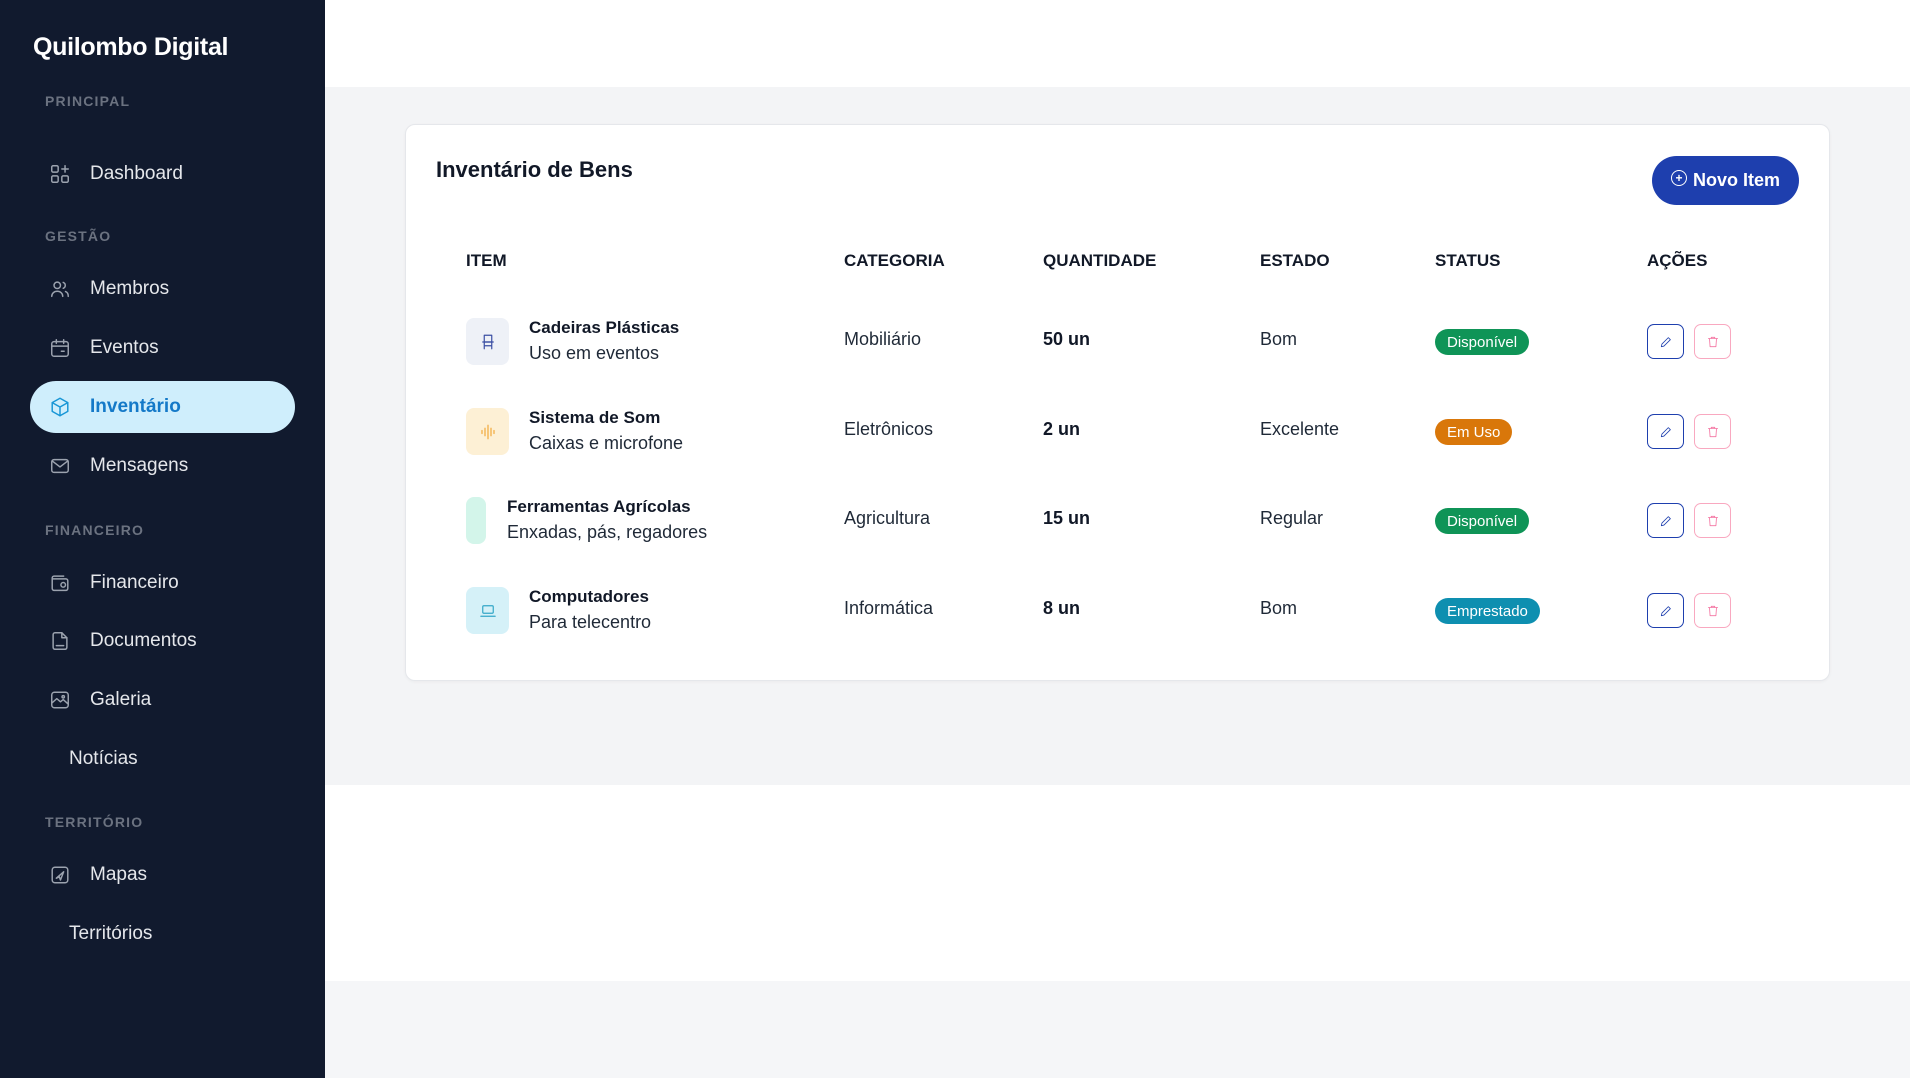 The width and height of the screenshot is (1910, 1078). Describe the element at coordinates (887, 518) in the screenshot. I see `item-category: Agricultura` at that location.